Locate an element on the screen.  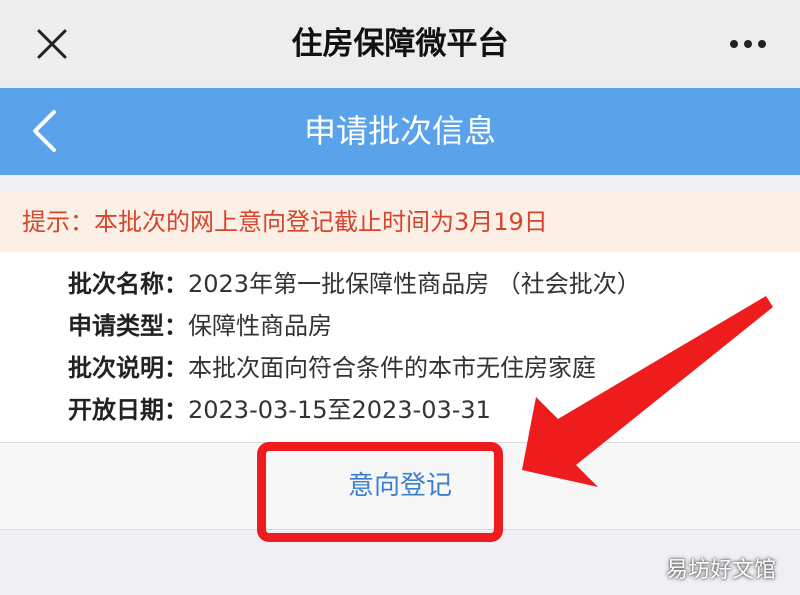
page-header: 申请批次信息 is located at coordinates (400, 131).